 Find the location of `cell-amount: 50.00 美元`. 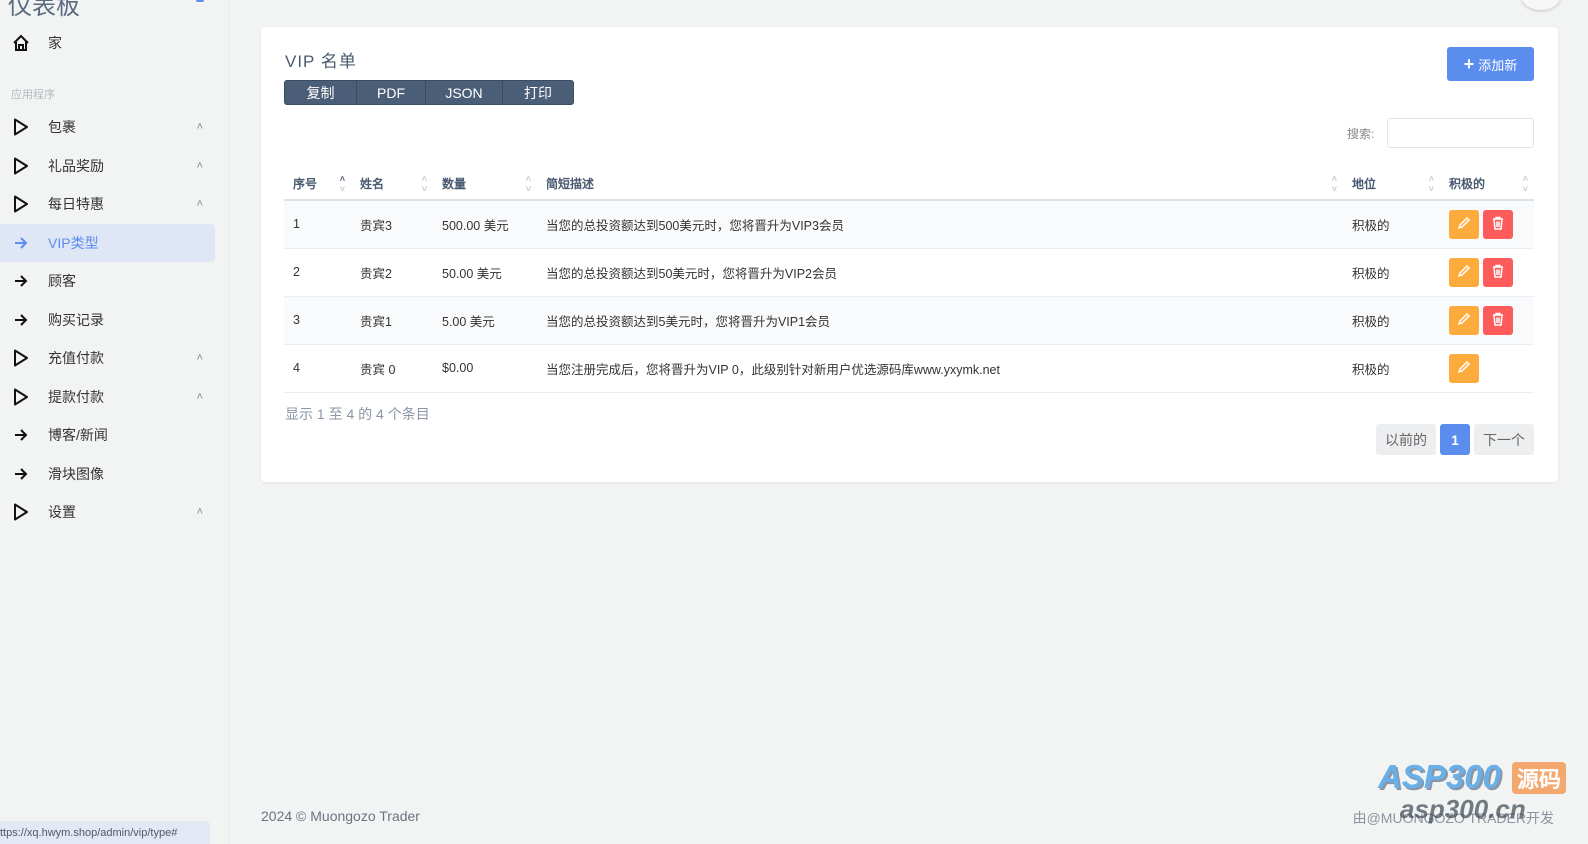

cell-amount: 50.00 美元 is located at coordinates (485, 272).